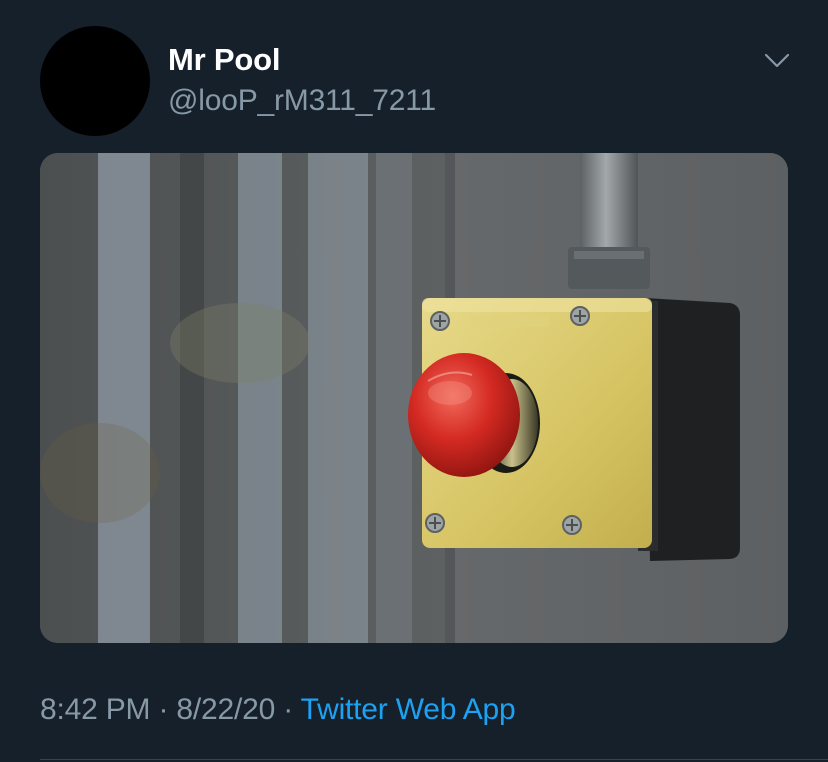  What do you see at coordinates (302, 101) in the screenshot?
I see `user-handle: @looP_rM311_7211` at bounding box center [302, 101].